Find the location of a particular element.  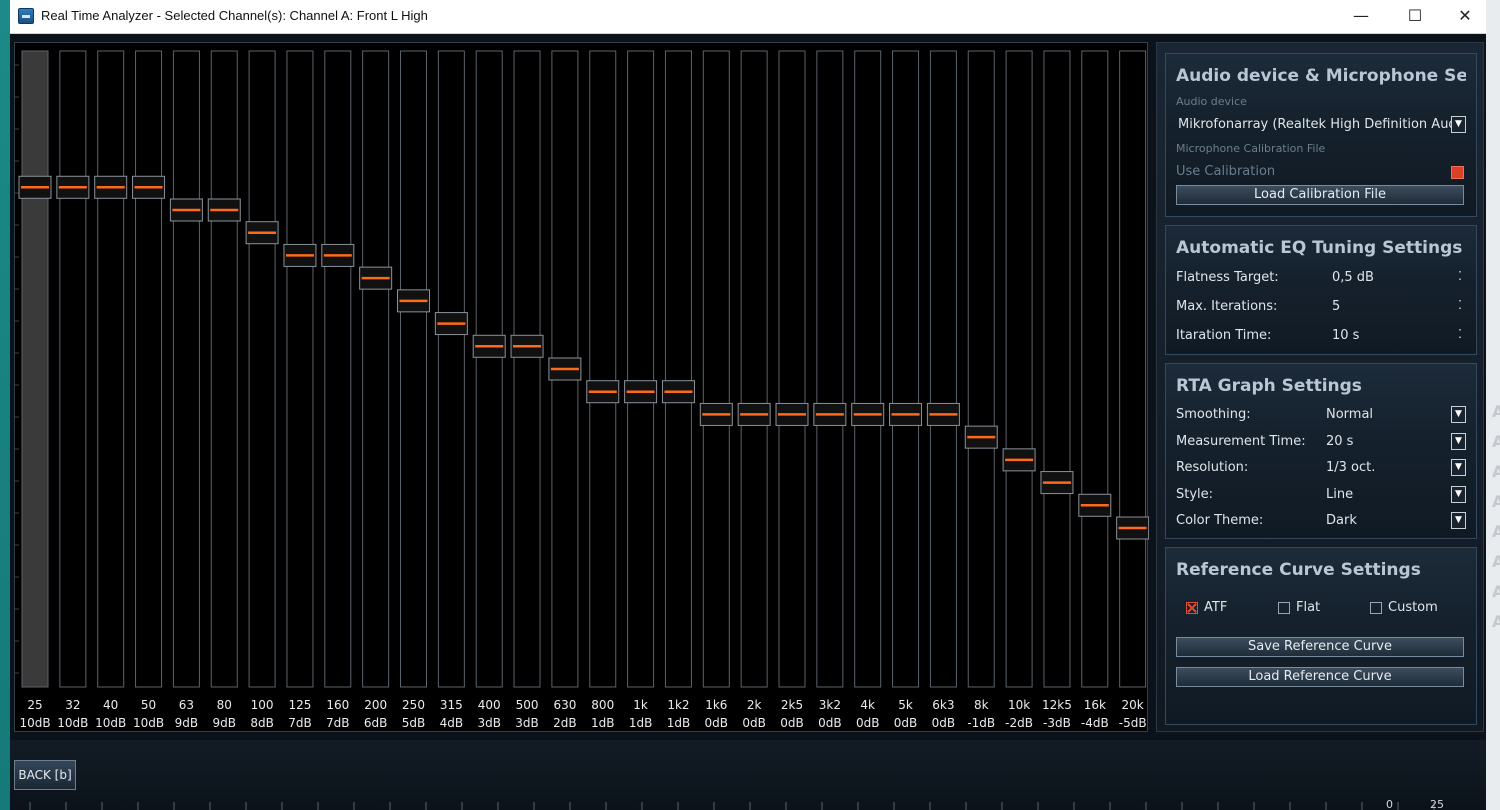

section-title: Automatic EQ Tuning Settings is located at coordinates (1319, 248).